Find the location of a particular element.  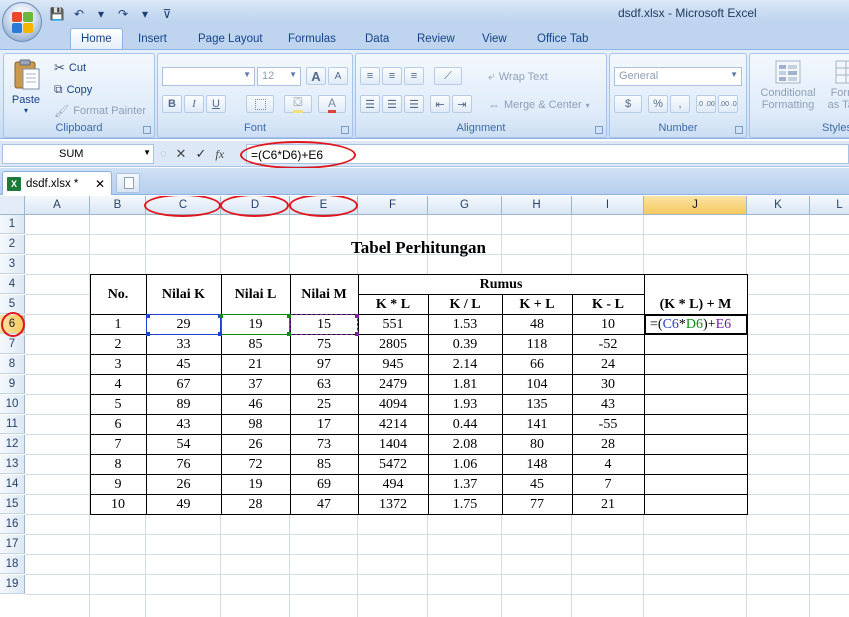

row-header-15: 15 is located at coordinates (12, 504).